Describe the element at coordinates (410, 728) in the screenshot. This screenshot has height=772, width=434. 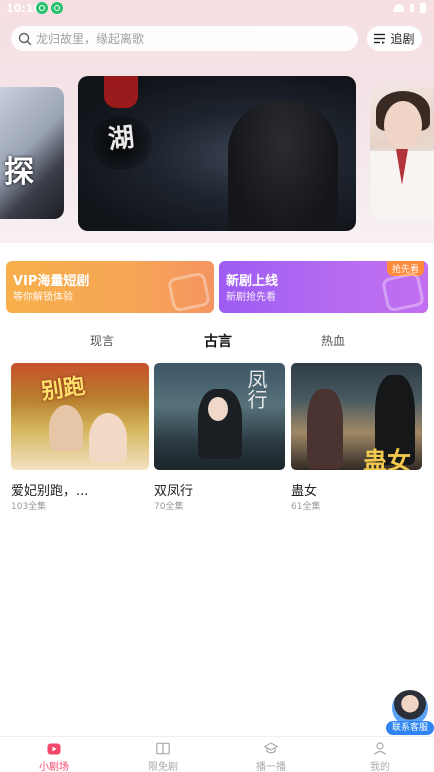
I see `support-label: 联系客服` at that location.